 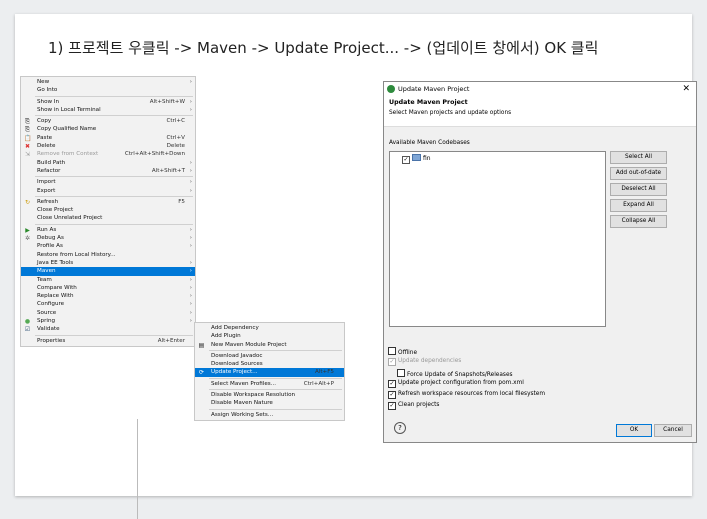 What do you see at coordinates (108, 246) in the screenshot?
I see `menu-item-profile-as: Profile As ›` at bounding box center [108, 246].